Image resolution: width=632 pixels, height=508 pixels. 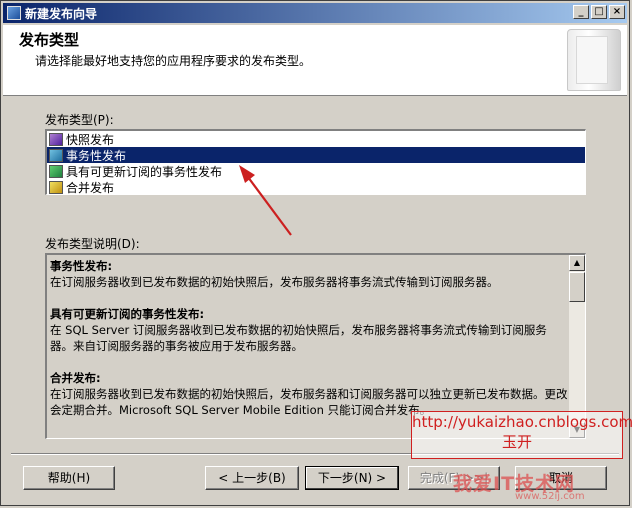 I want to click on watermark-box: http://yukaizhao.cnblogs.com 玉开, so click(x=521, y=435).